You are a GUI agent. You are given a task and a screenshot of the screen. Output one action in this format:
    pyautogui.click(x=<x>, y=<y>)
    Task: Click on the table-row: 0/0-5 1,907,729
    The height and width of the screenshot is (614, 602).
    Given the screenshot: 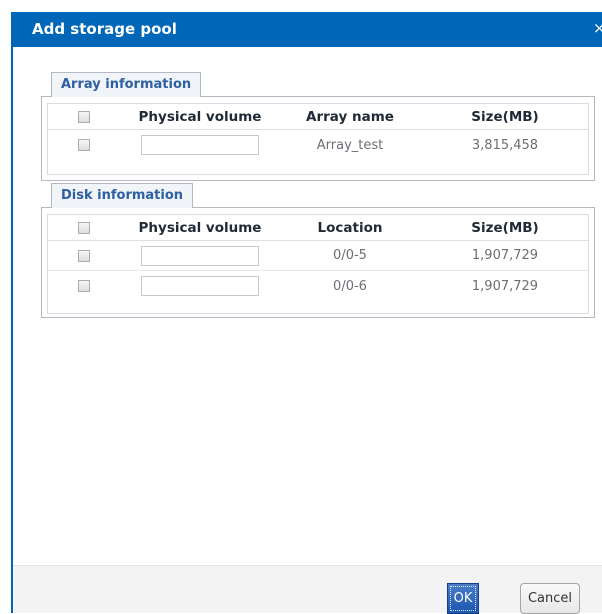 What is the action you would take?
    pyautogui.click(x=318, y=256)
    